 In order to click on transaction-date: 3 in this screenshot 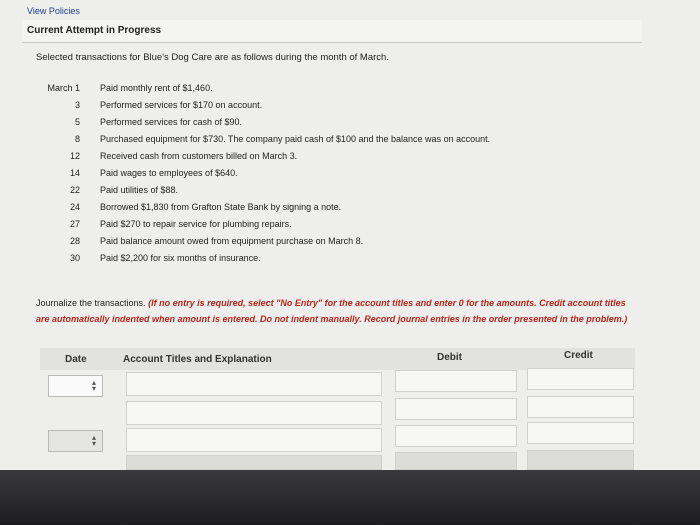, I will do `click(77, 105)`.